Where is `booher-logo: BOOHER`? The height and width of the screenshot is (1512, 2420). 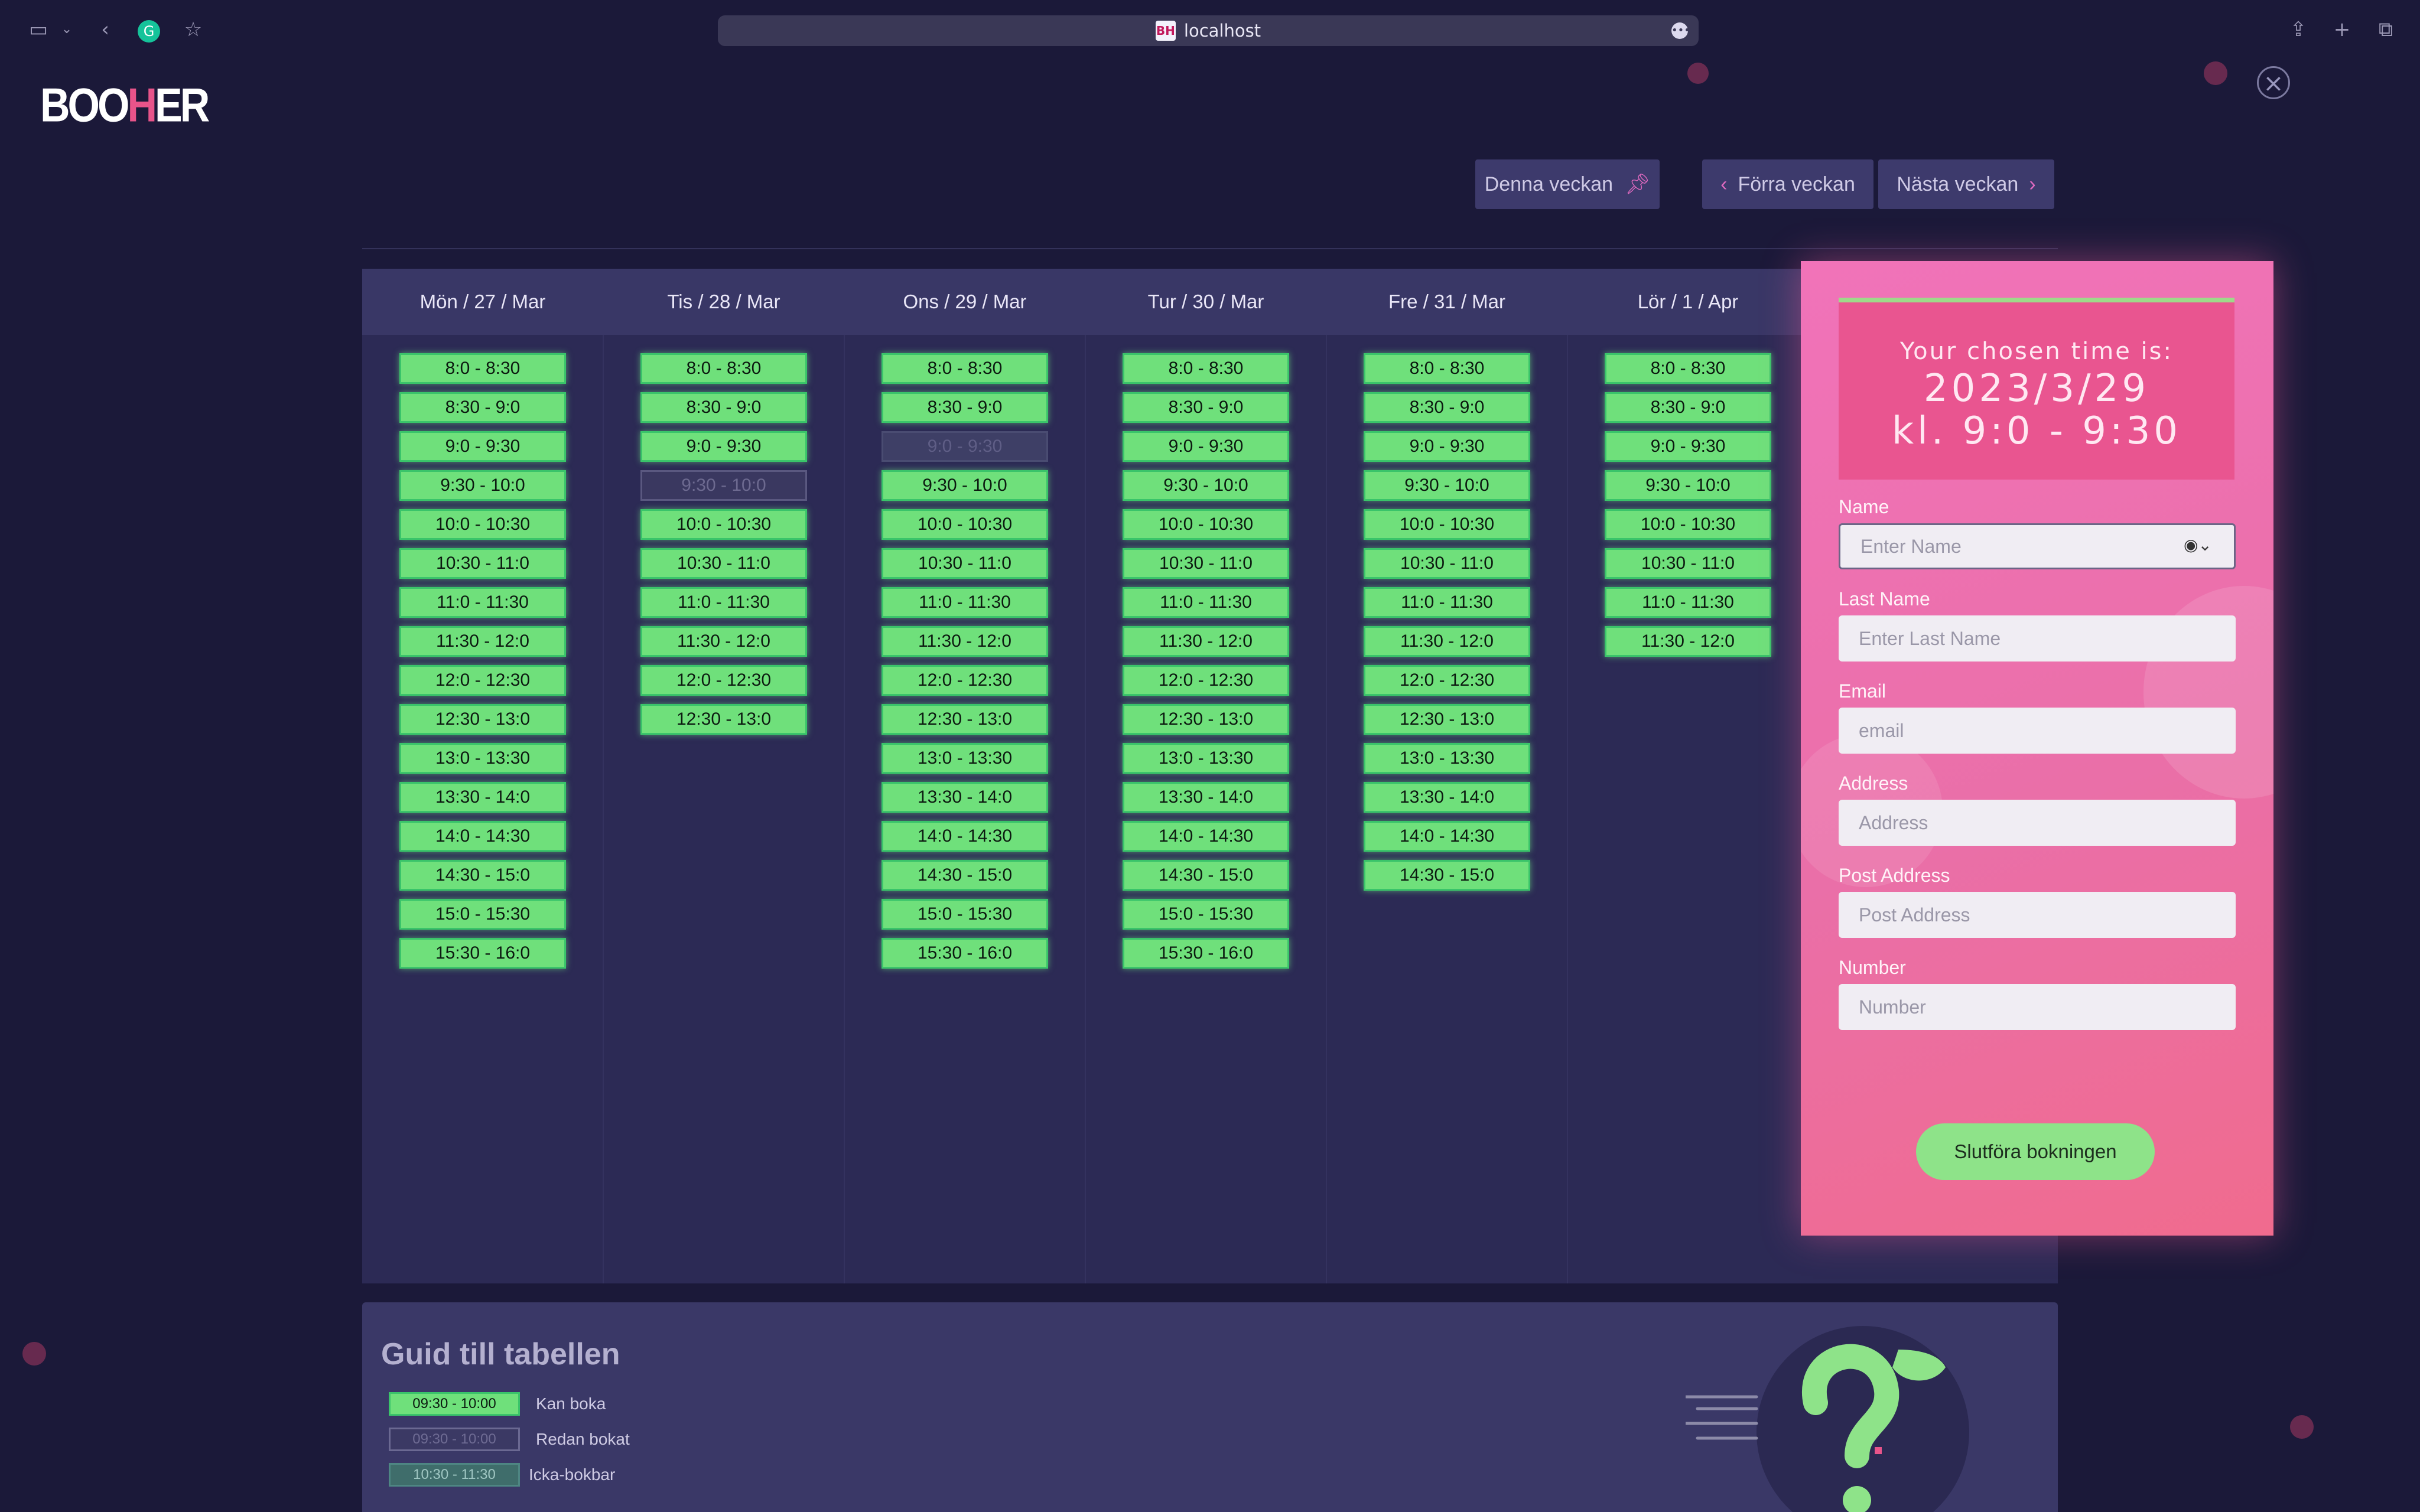 booher-logo: BOOHER is located at coordinates (125, 105).